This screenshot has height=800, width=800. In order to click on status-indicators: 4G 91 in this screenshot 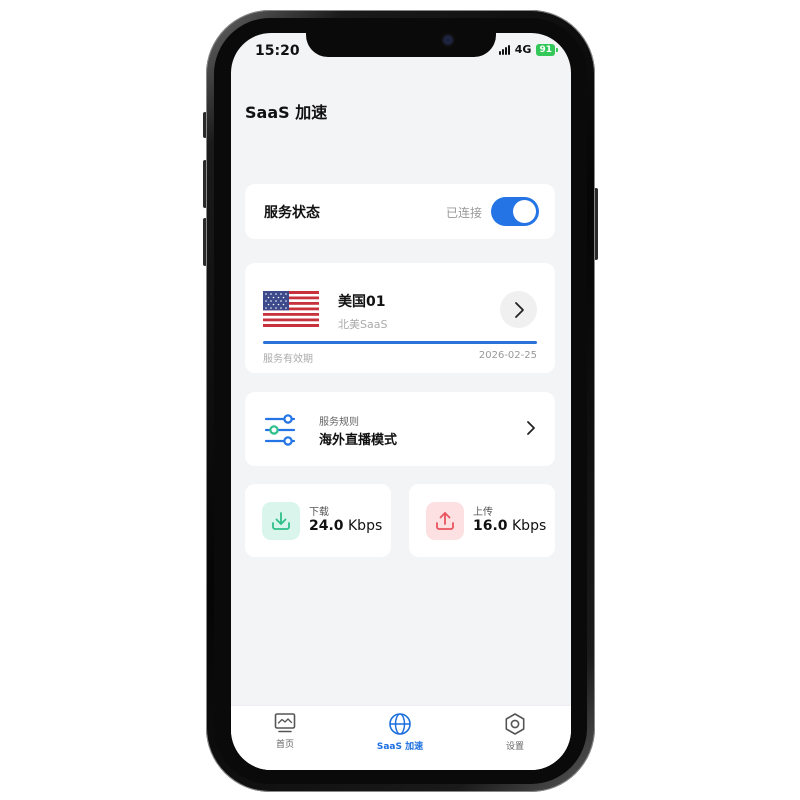, I will do `click(528, 49)`.